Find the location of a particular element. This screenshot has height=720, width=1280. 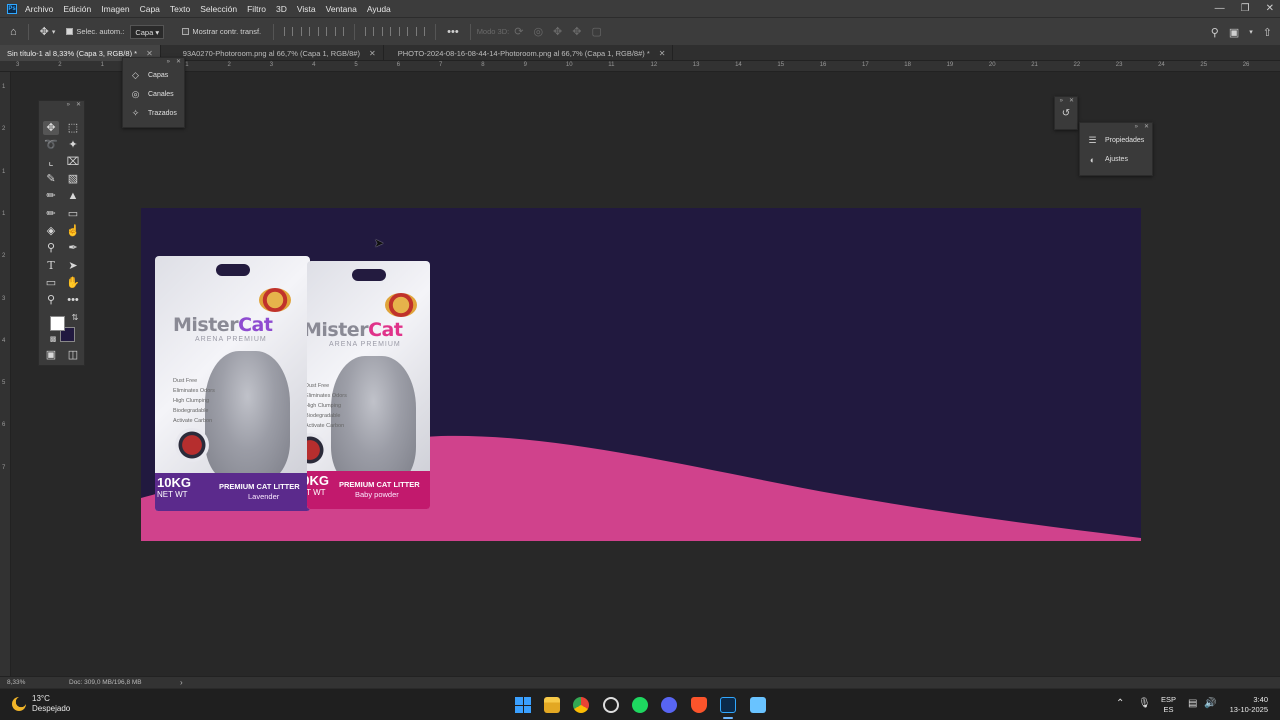

search-icon: ⚲ is located at coordinates (1215, 32).